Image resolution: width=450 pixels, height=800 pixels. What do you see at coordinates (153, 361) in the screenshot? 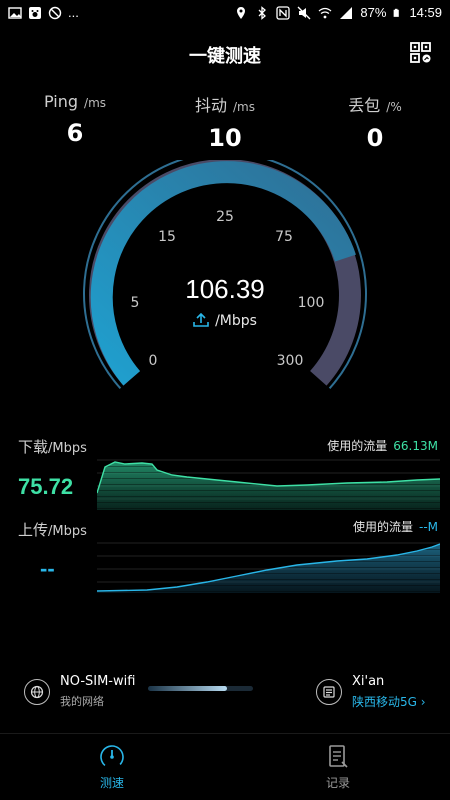
I see `gauge-tick: 0` at bounding box center [153, 361].